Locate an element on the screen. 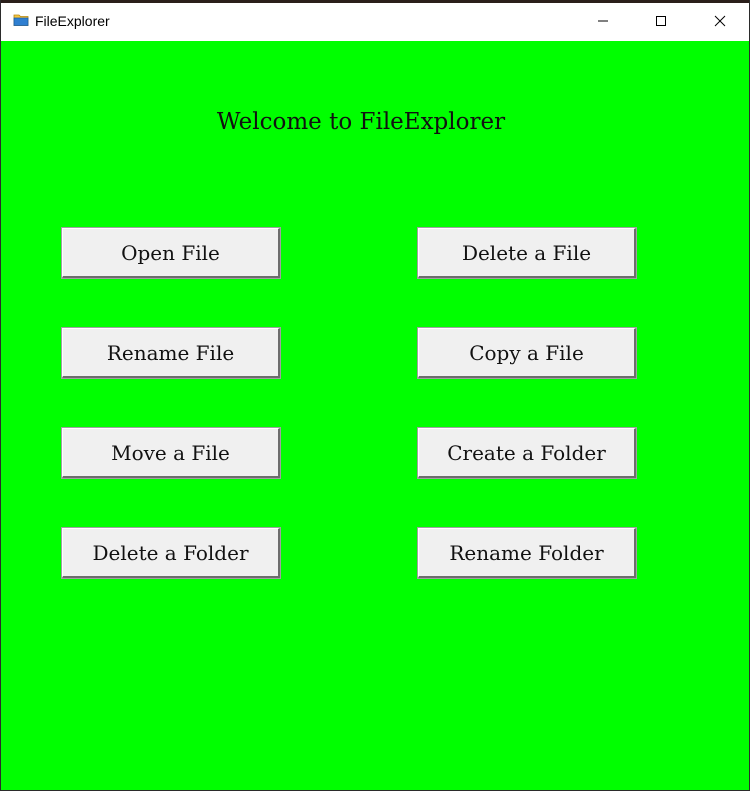 The height and width of the screenshot is (791, 750). copy-file-button: Copy a File is located at coordinates (527, 353).